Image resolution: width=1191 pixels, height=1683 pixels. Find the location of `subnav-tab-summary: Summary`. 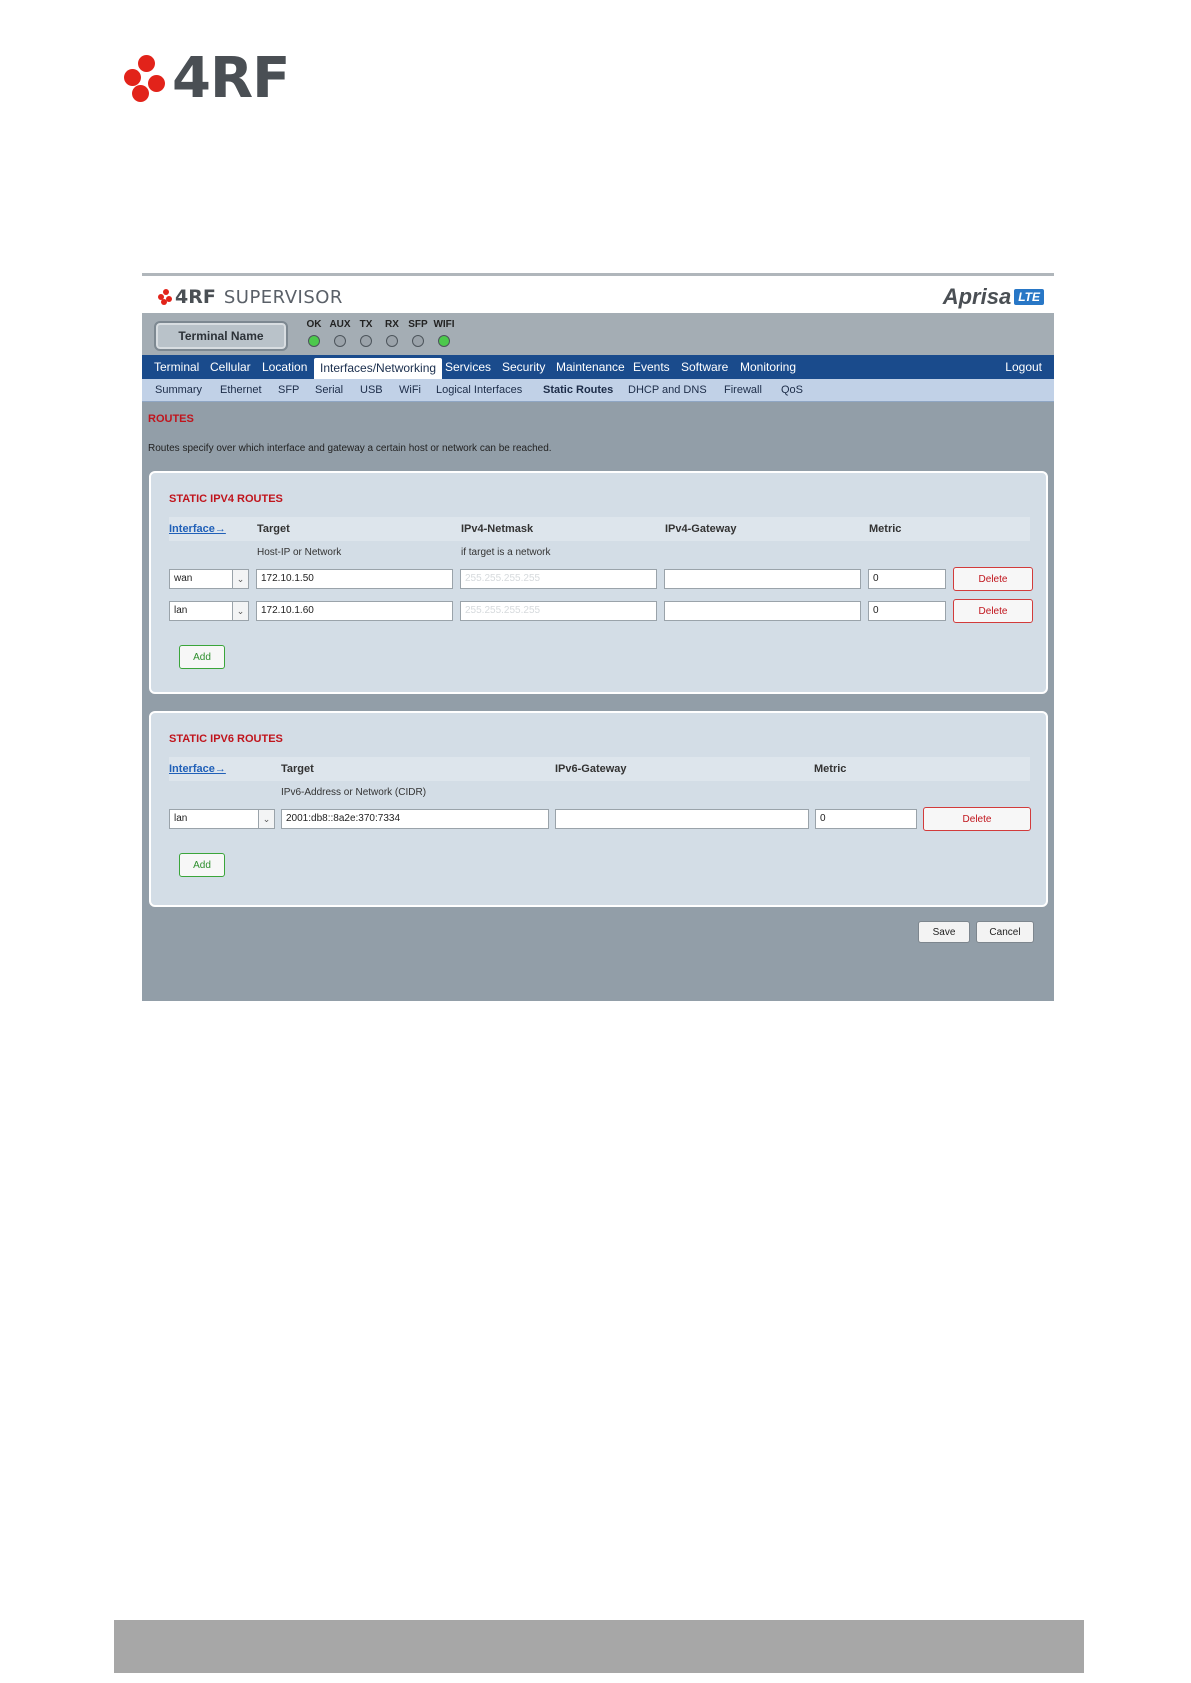

subnav-tab-summary: Summary is located at coordinates (178, 390).